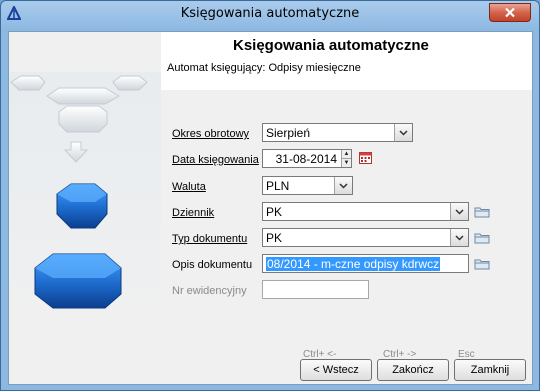  I want to click on typ-label: Typ dokumentu, so click(210, 239).